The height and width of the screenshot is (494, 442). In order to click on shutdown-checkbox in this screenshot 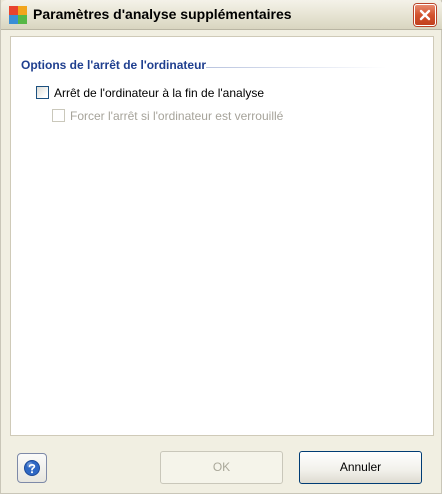, I will do `click(42, 92)`.